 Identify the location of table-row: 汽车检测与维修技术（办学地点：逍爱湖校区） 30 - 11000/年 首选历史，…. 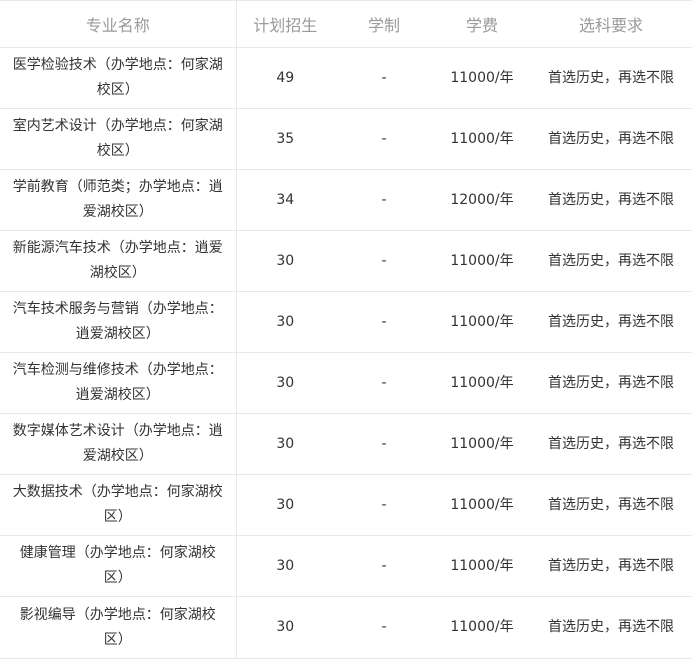
(346, 383).